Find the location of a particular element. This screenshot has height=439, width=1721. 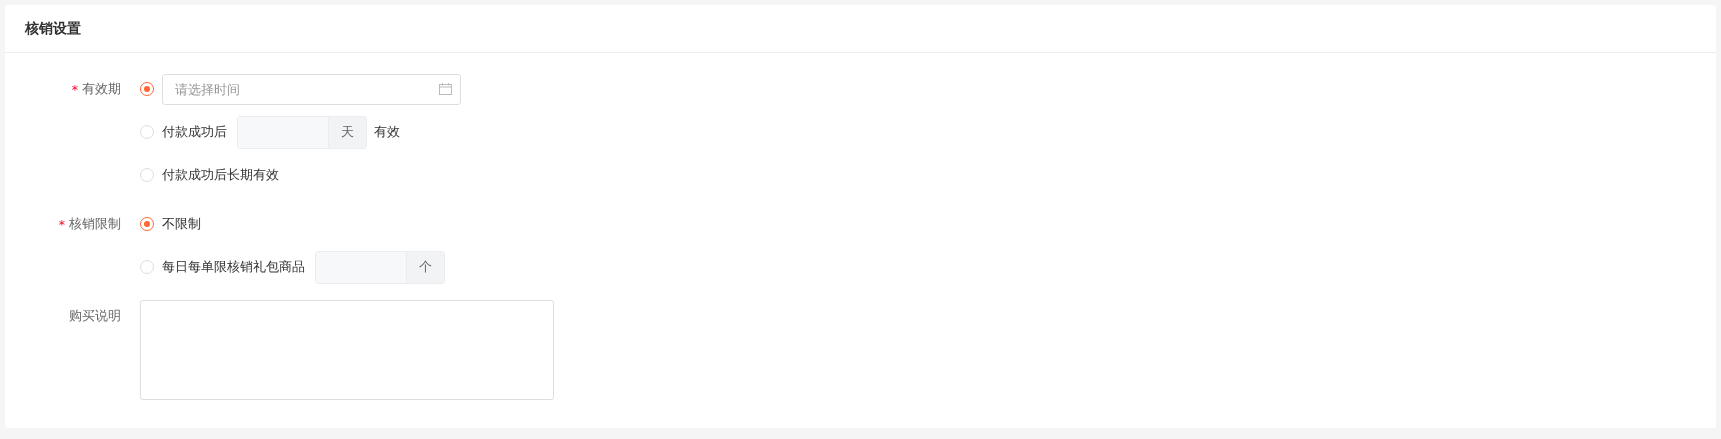

date-field: 请选择时间 is located at coordinates (311, 89).